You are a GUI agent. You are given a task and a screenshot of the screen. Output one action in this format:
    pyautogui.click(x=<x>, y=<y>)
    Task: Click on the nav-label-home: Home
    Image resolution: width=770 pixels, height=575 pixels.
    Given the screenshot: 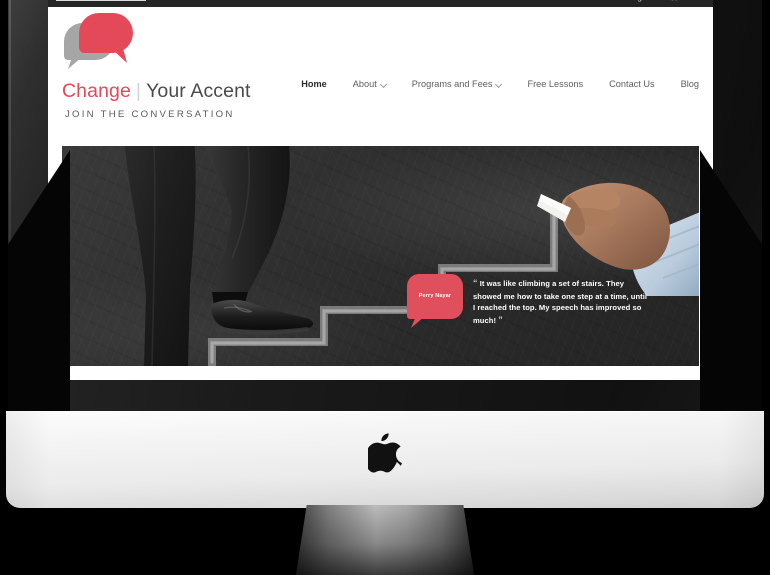 What is the action you would take?
    pyautogui.click(x=314, y=84)
    